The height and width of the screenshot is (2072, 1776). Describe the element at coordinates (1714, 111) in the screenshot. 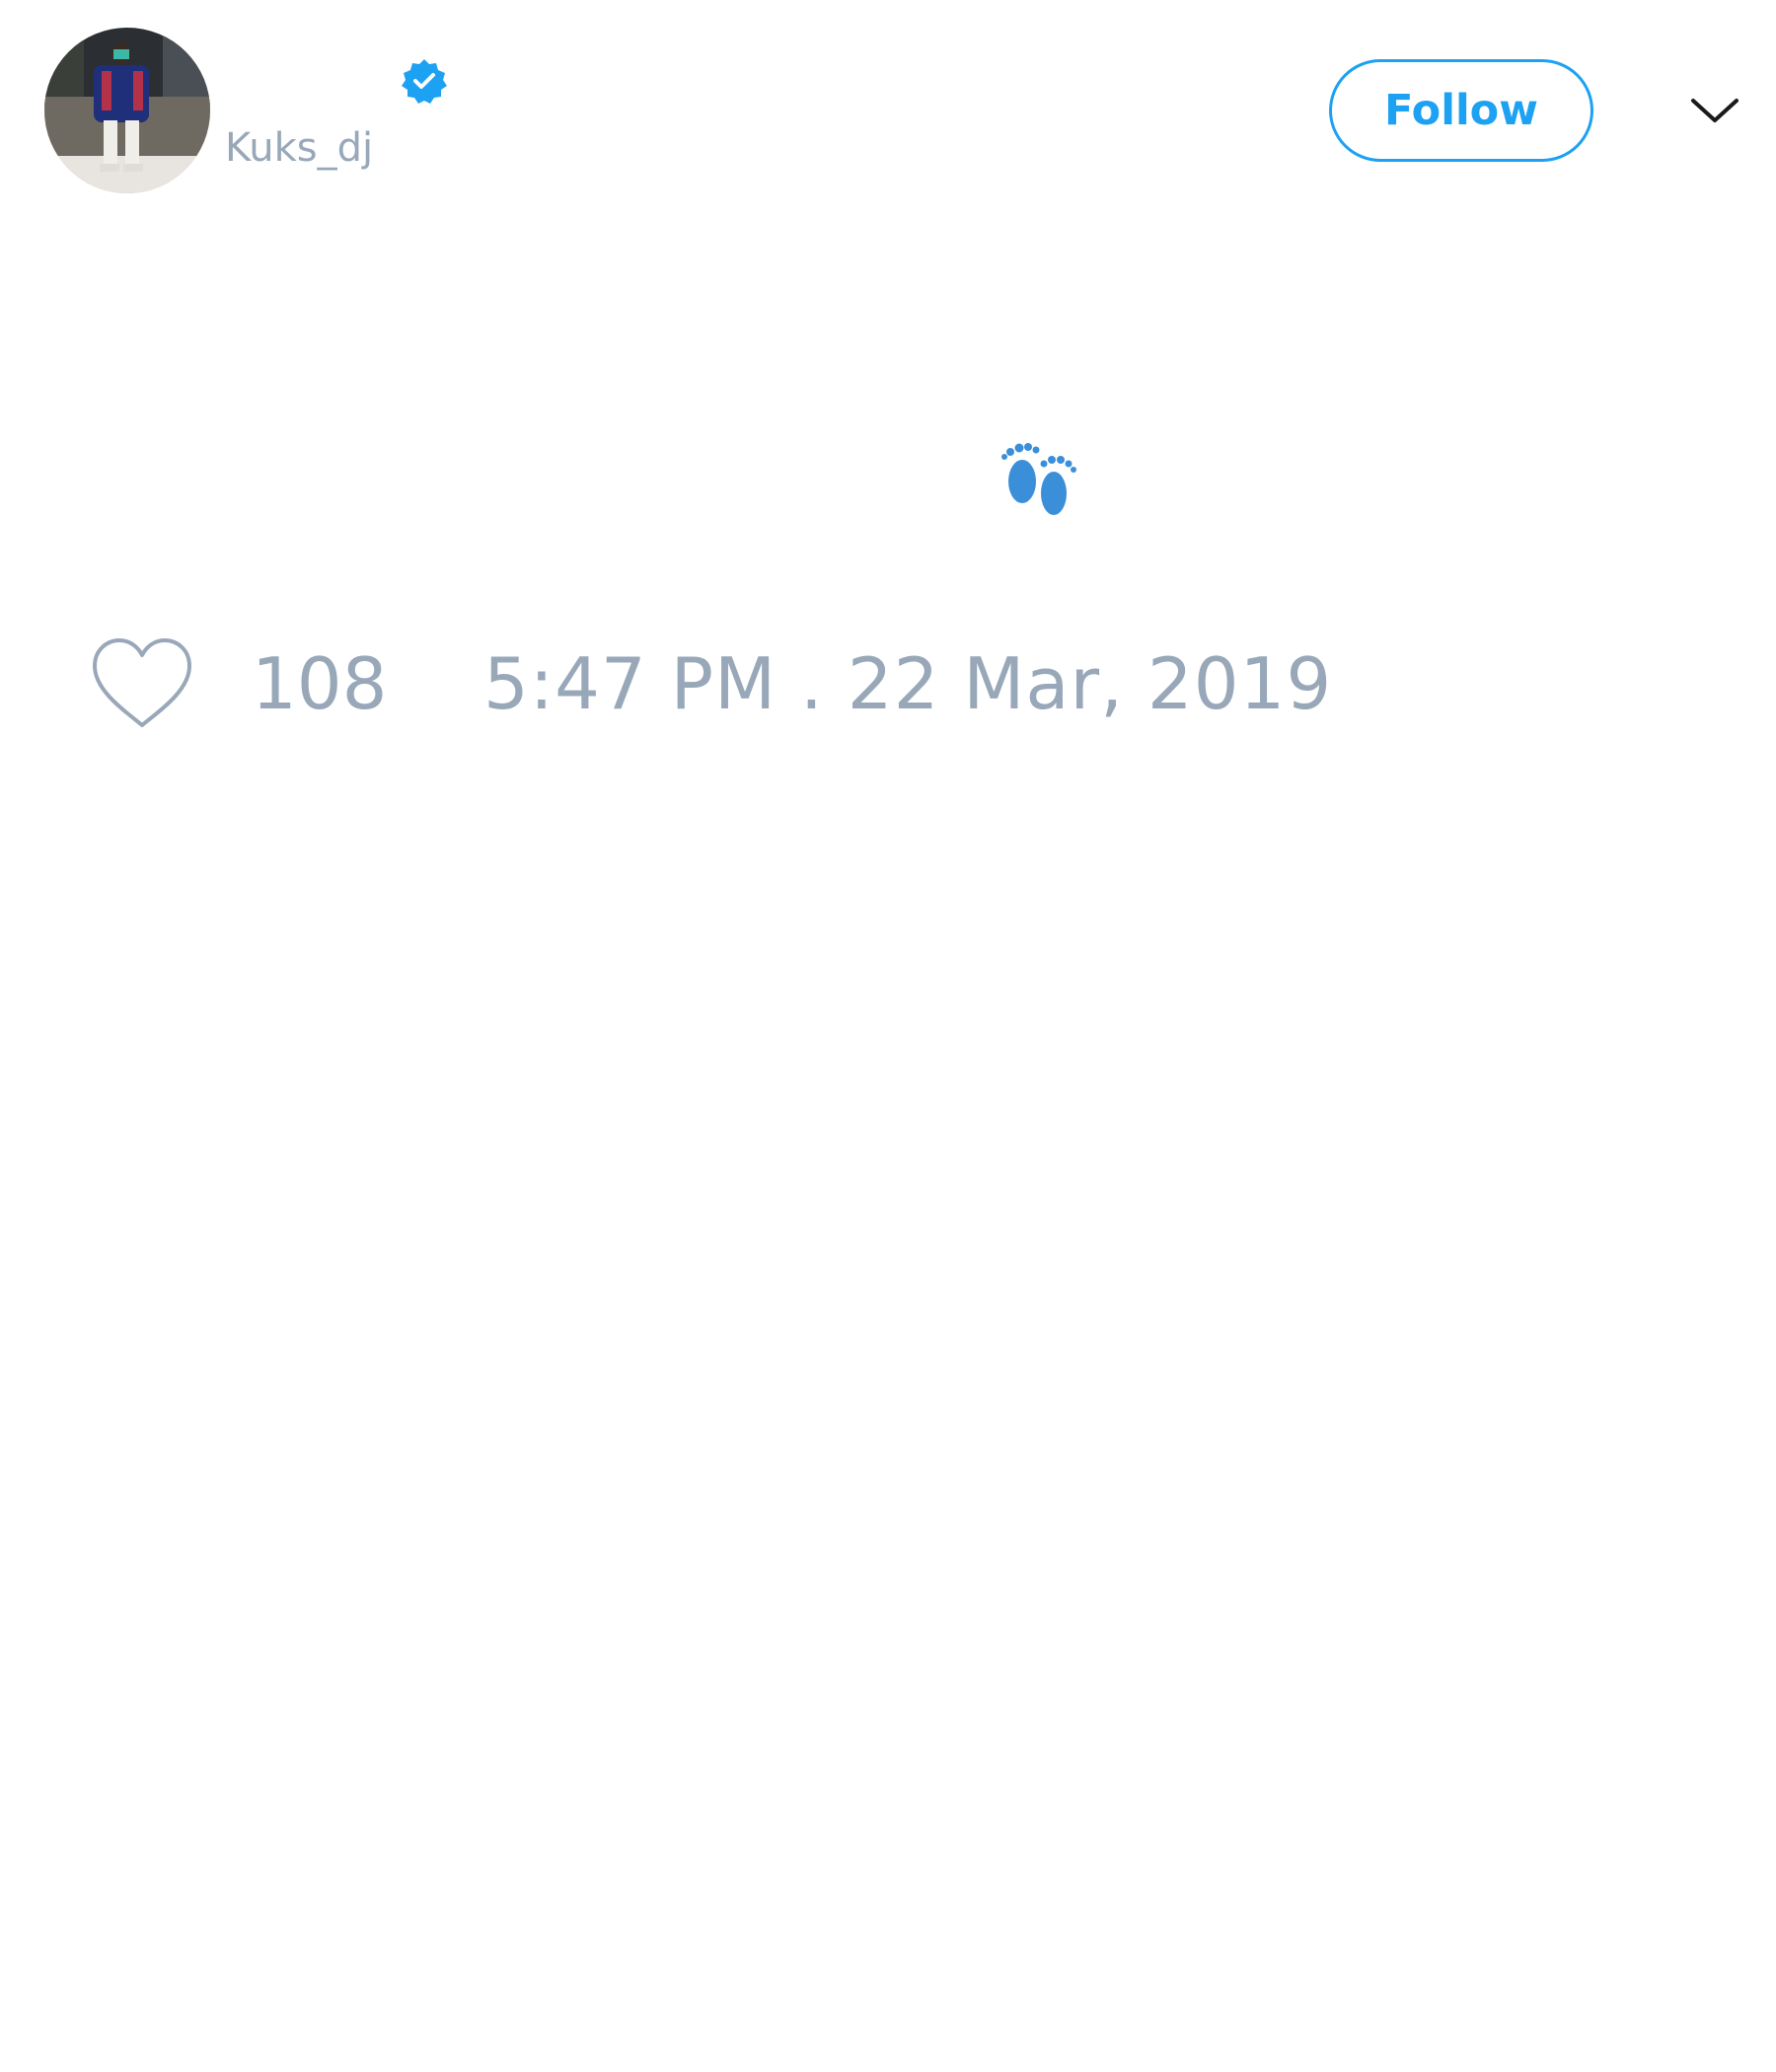

I see `chevron-down-icon` at that location.